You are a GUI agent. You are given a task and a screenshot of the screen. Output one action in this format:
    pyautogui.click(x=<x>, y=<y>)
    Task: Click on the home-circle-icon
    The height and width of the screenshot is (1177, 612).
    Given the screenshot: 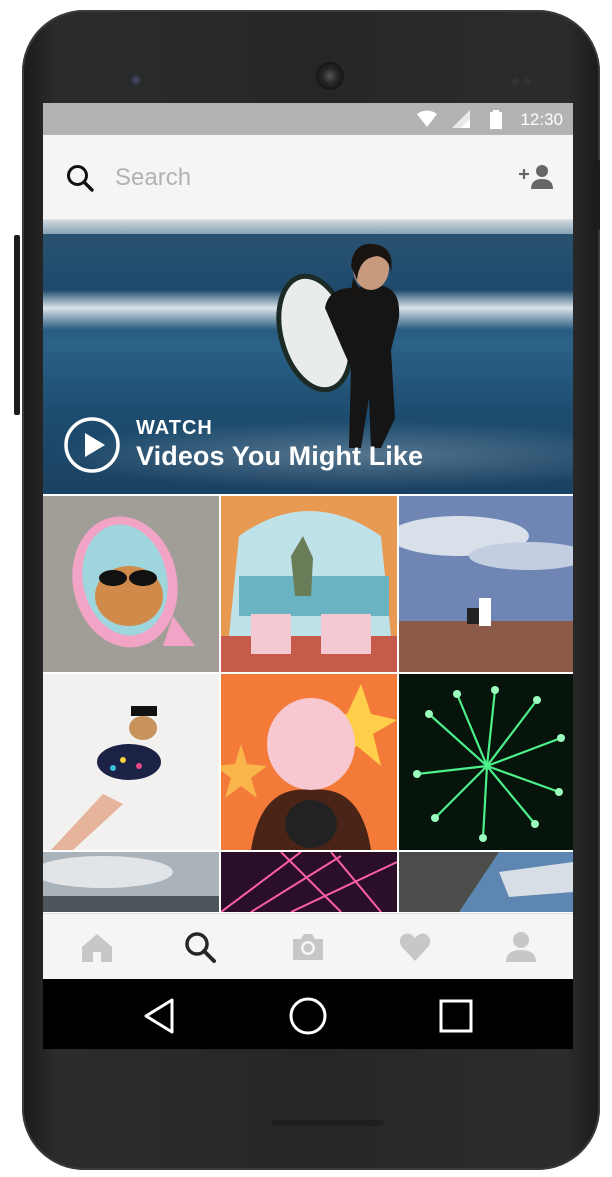 What is the action you would take?
    pyautogui.click(x=308, y=1016)
    